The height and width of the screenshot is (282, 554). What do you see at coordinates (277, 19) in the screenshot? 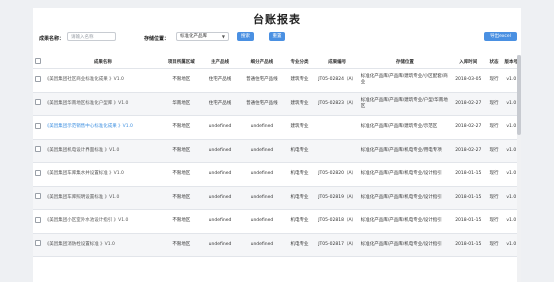
I see `page-title: 台账报表` at bounding box center [277, 19].